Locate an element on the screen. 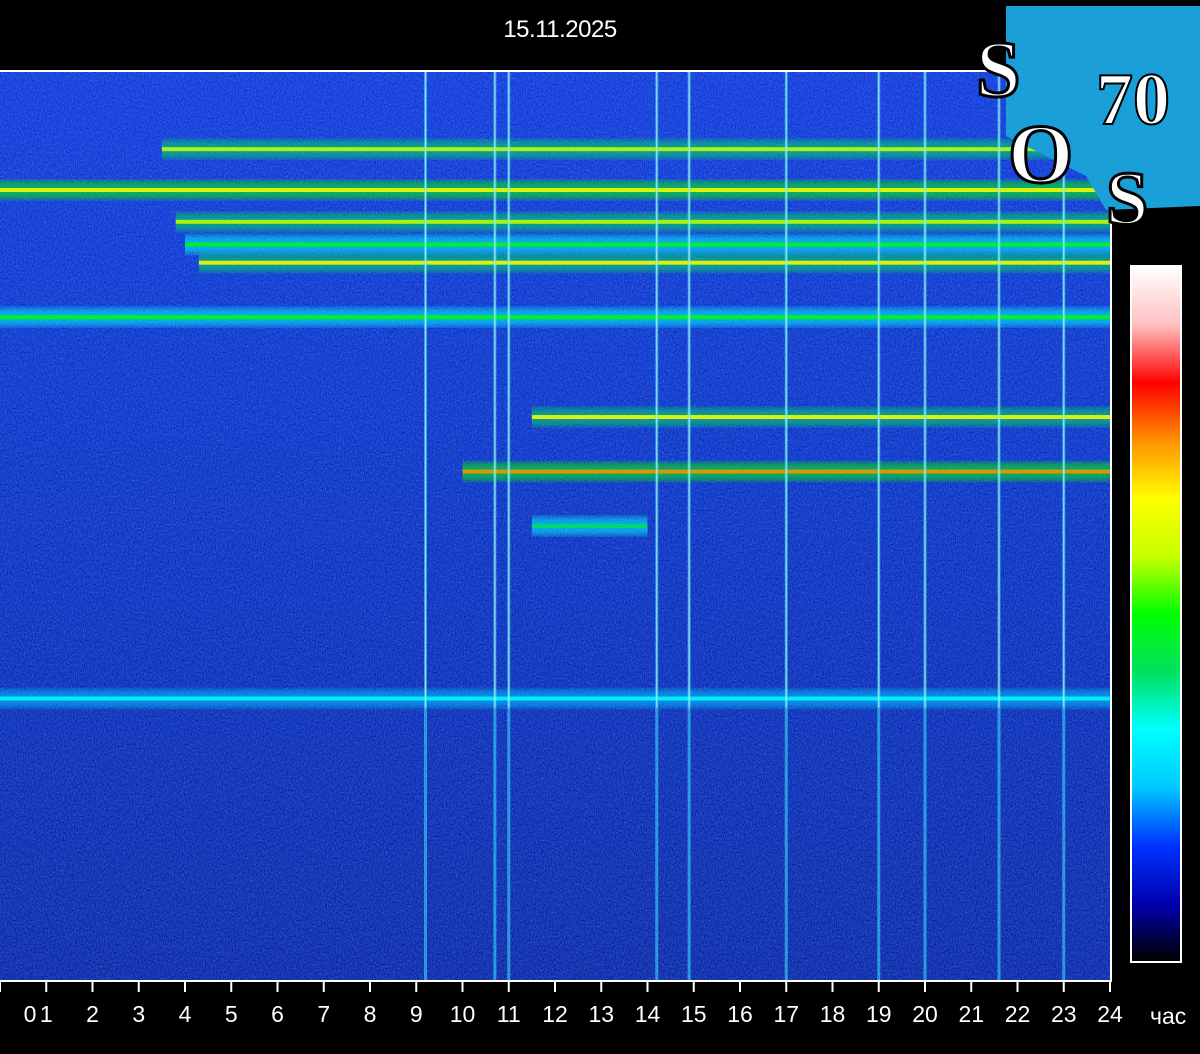 Image resolution: width=1200 pixels, height=1054 pixels. x-tick-label: 6 is located at coordinates (277, 1014).